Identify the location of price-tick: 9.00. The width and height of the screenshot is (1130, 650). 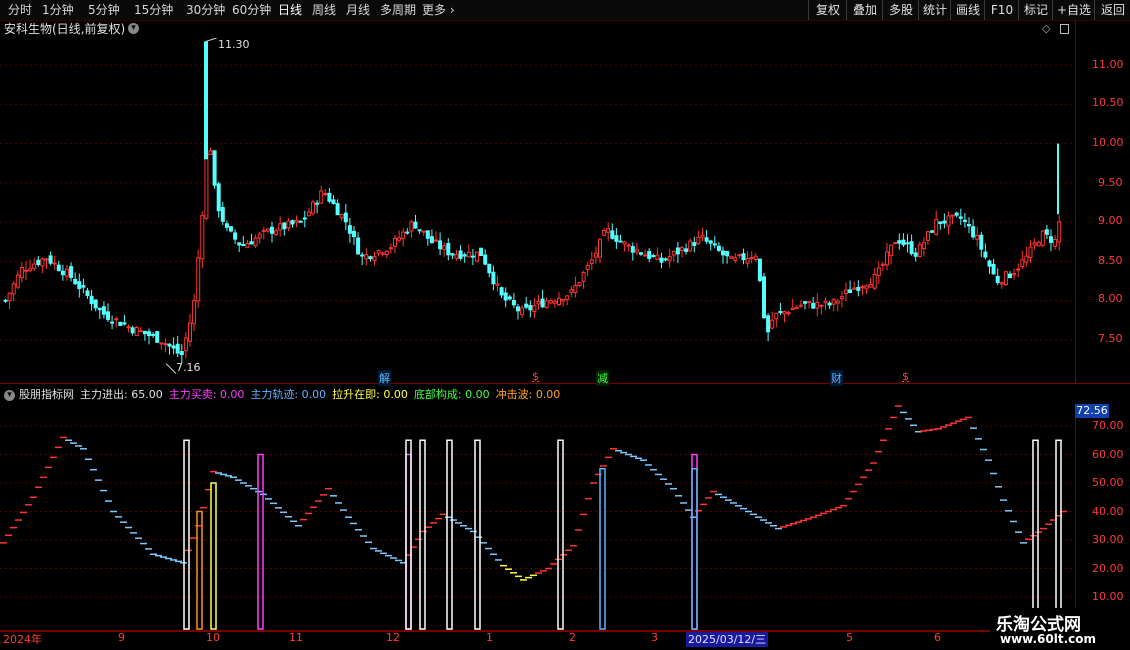
(1110, 220).